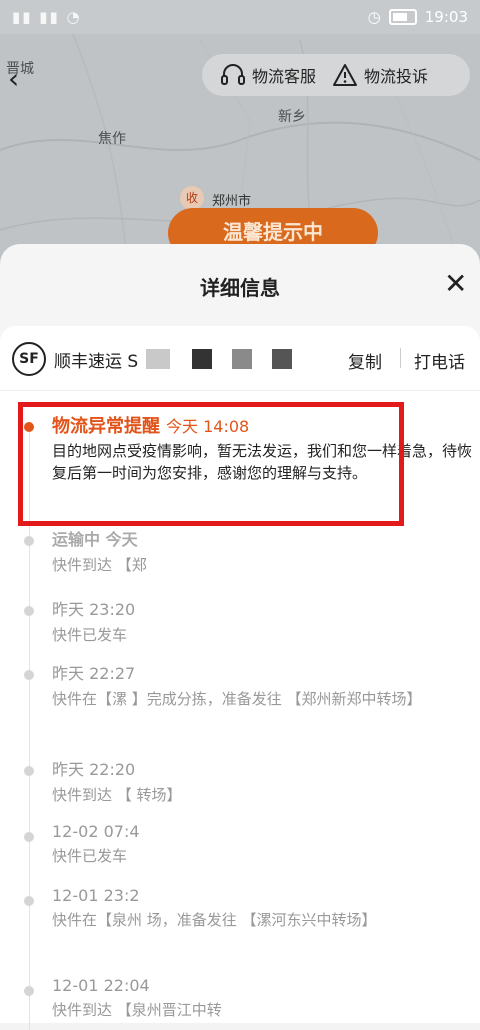 Image resolution: width=480 pixels, height=1030 pixels. What do you see at coordinates (284, 76) in the screenshot?
I see `service-label: 物流客服` at bounding box center [284, 76].